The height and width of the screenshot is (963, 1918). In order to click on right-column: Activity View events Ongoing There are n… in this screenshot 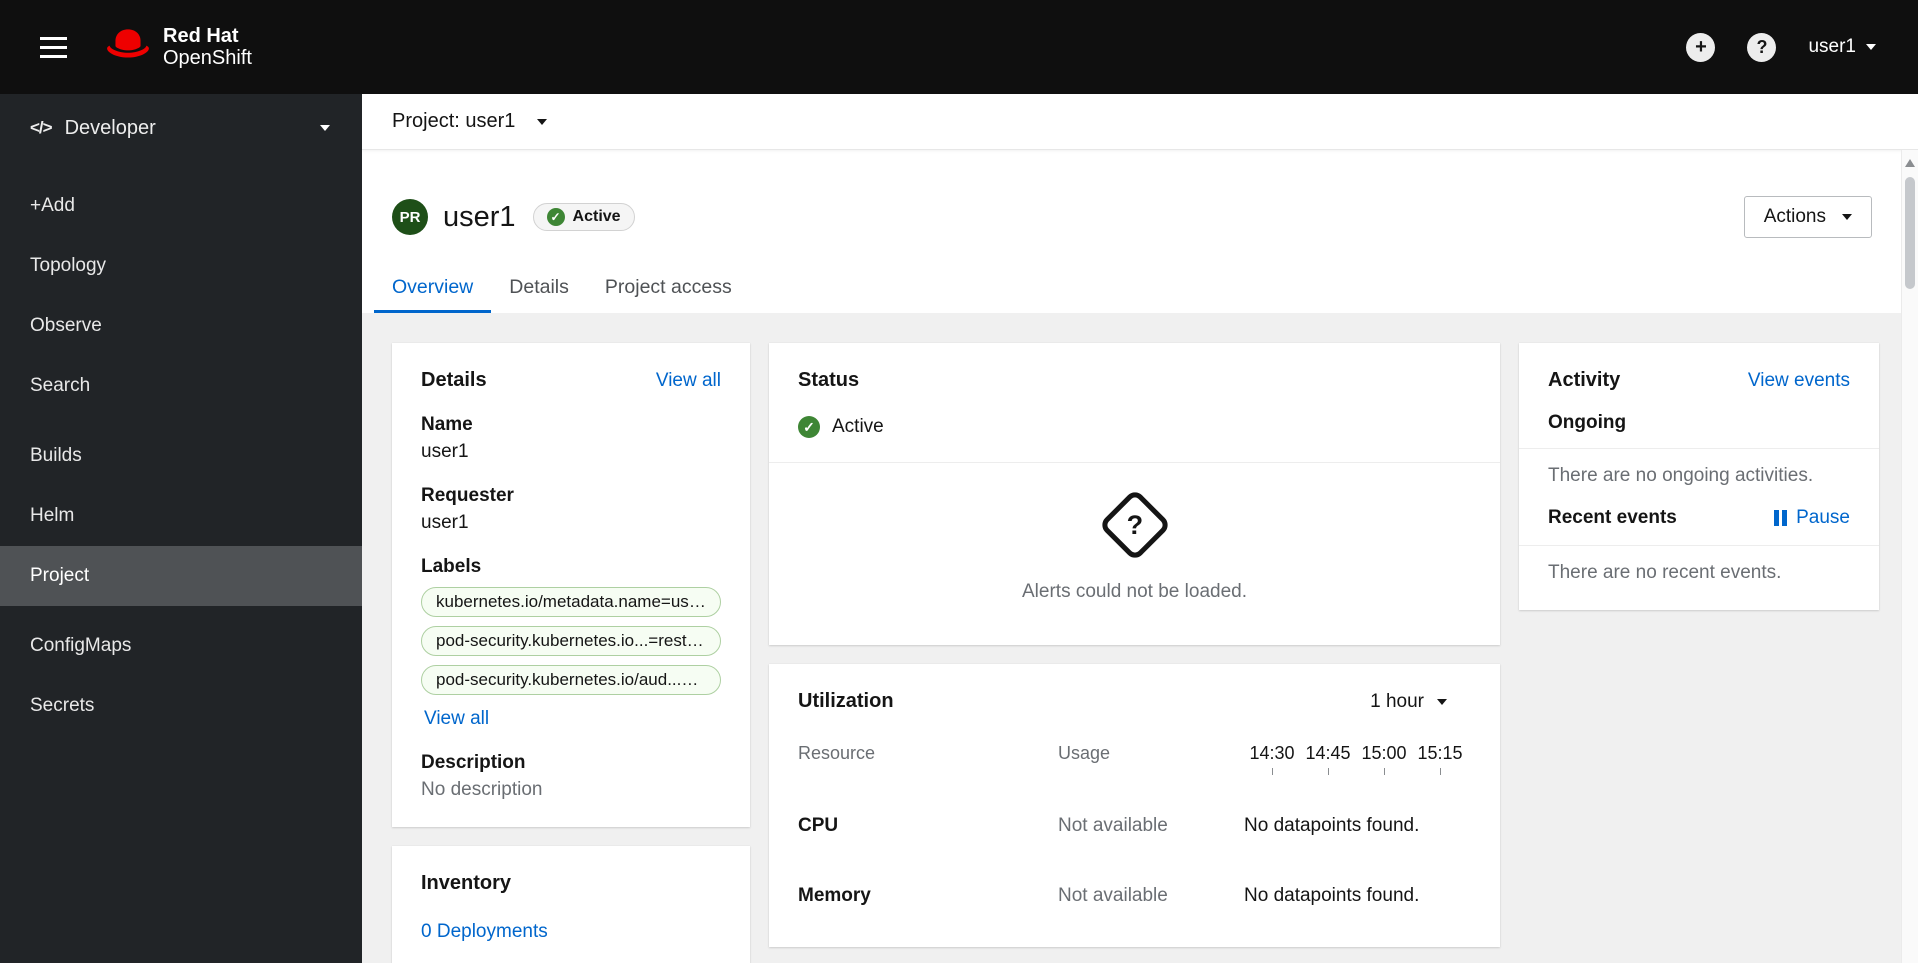, I will do `click(1699, 476)`.